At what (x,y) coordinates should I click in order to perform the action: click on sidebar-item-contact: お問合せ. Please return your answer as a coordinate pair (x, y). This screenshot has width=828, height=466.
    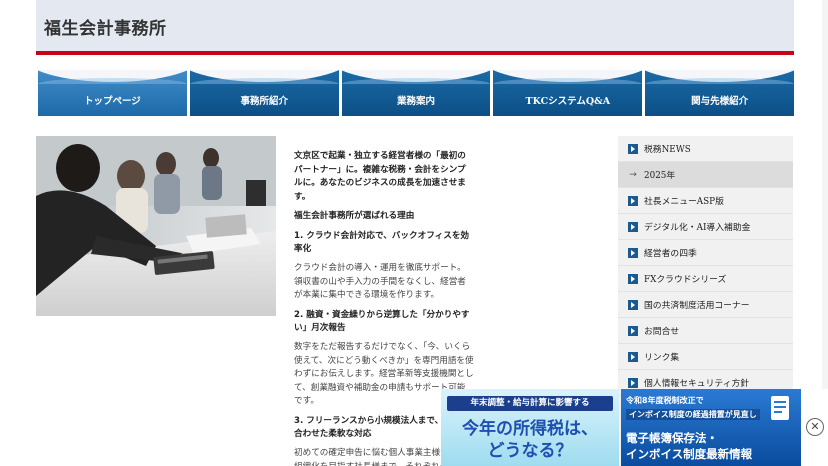
    Looking at the image, I should click on (705, 331).